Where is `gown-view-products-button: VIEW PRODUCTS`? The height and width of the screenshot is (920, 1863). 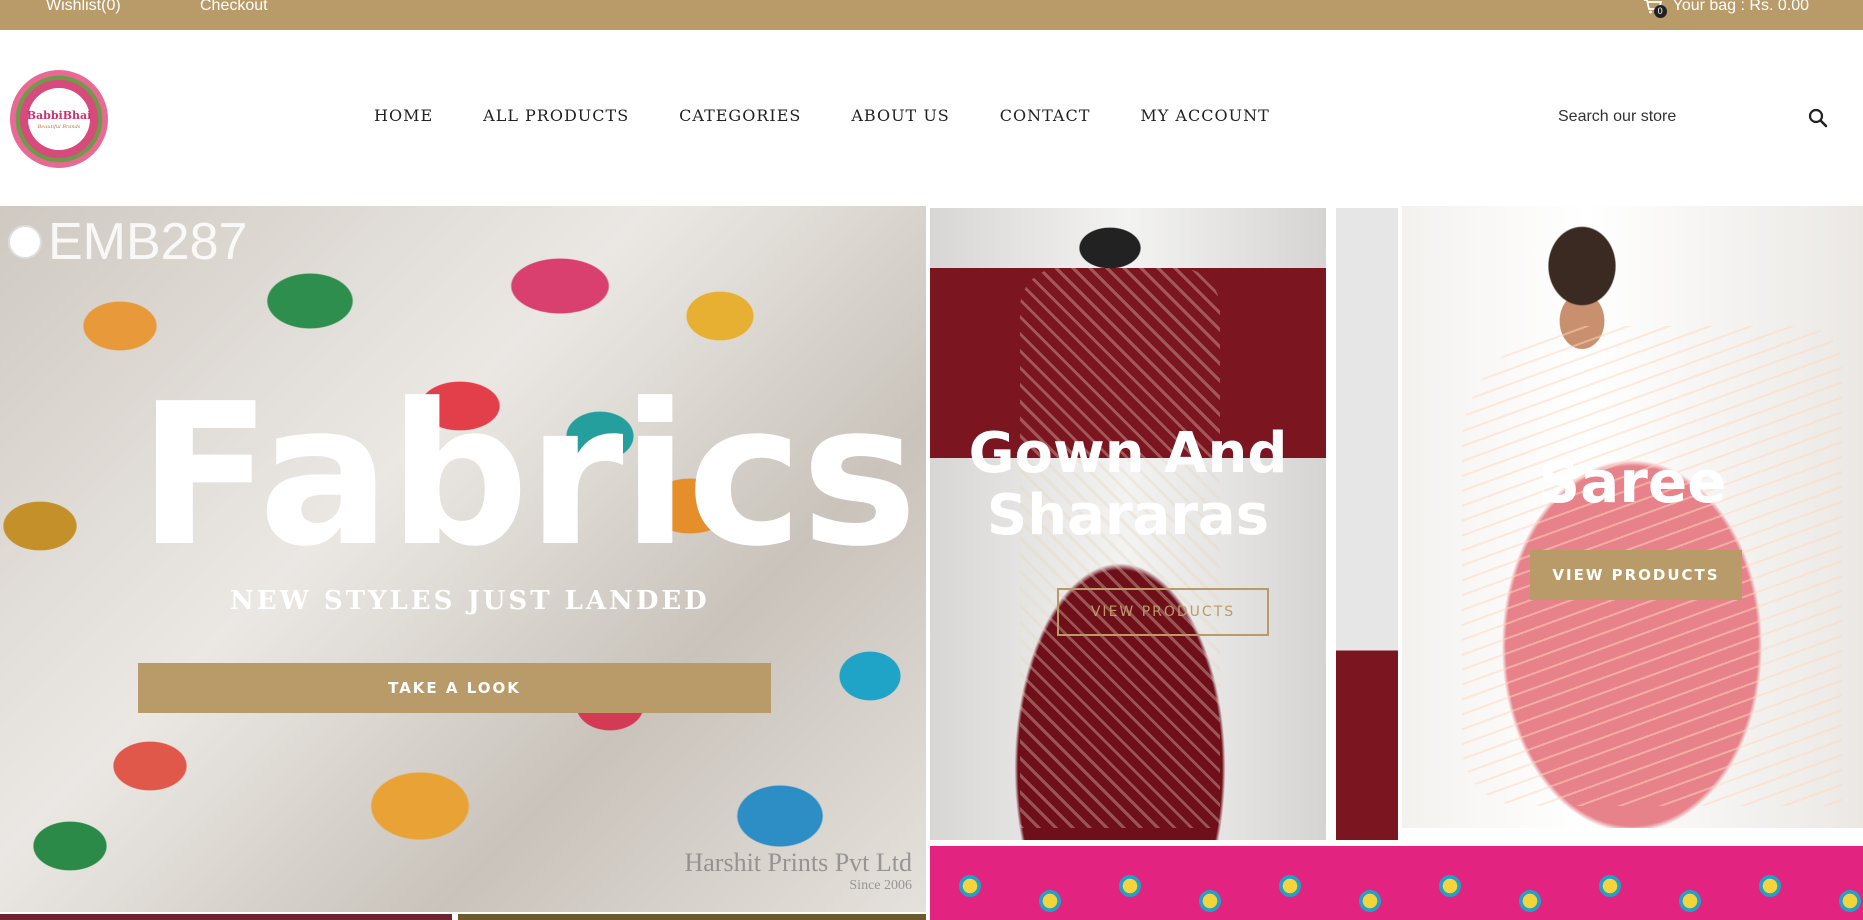
gown-view-products-button: VIEW PRODUCTS is located at coordinates (1163, 612).